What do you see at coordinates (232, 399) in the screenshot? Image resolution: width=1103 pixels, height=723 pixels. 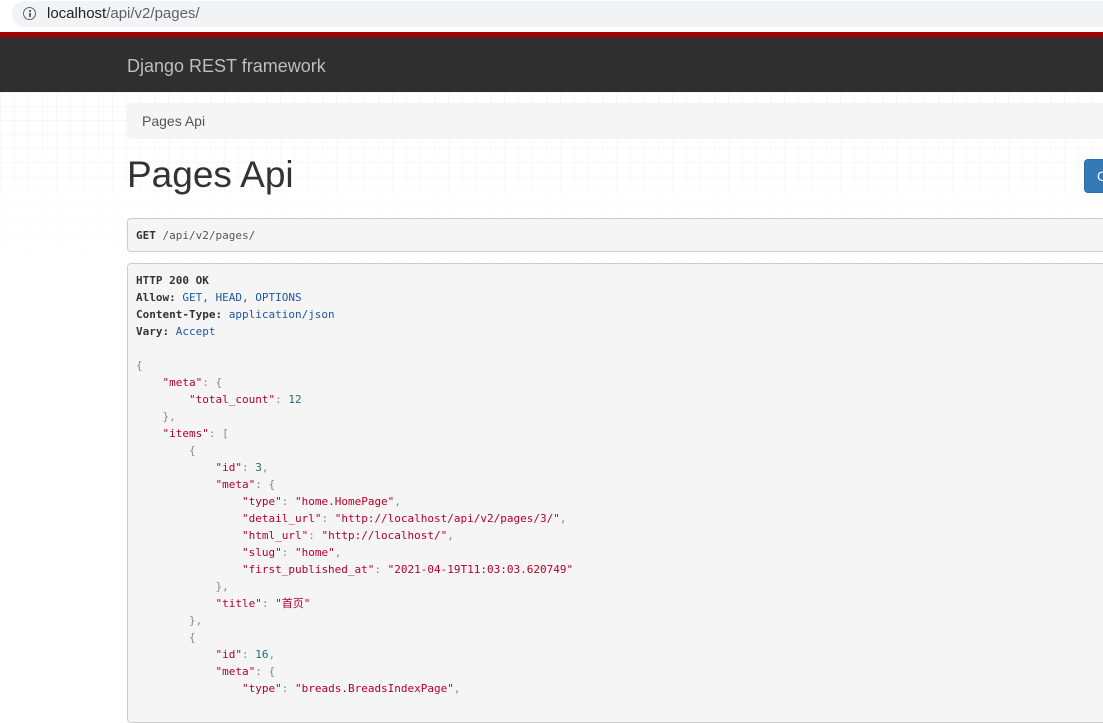 I see `json-key: "total_count"` at bounding box center [232, 399].